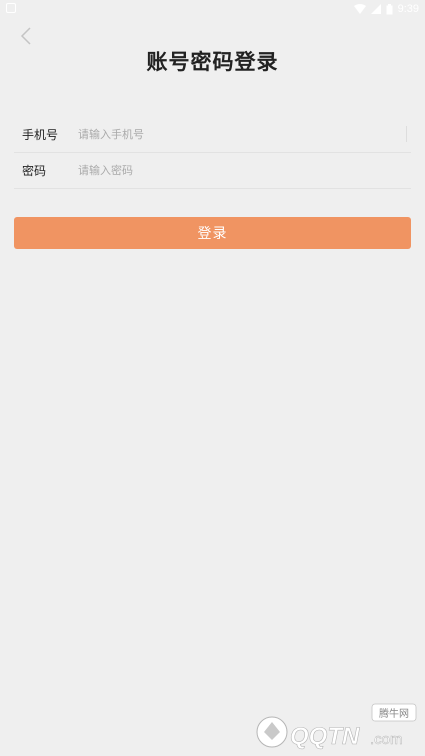 Image resolution: width=425 pixels, height=756 pixels. I want to click on watermark-badge: 腾牛网, so click(394, 713).